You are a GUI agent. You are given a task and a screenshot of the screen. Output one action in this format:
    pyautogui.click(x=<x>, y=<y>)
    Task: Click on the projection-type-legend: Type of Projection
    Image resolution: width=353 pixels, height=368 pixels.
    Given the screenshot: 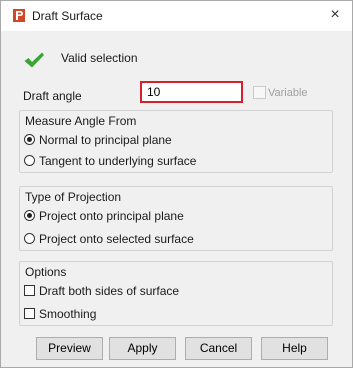 What is the action you would take?
    pyautogui.click(x=73, y=197)
    